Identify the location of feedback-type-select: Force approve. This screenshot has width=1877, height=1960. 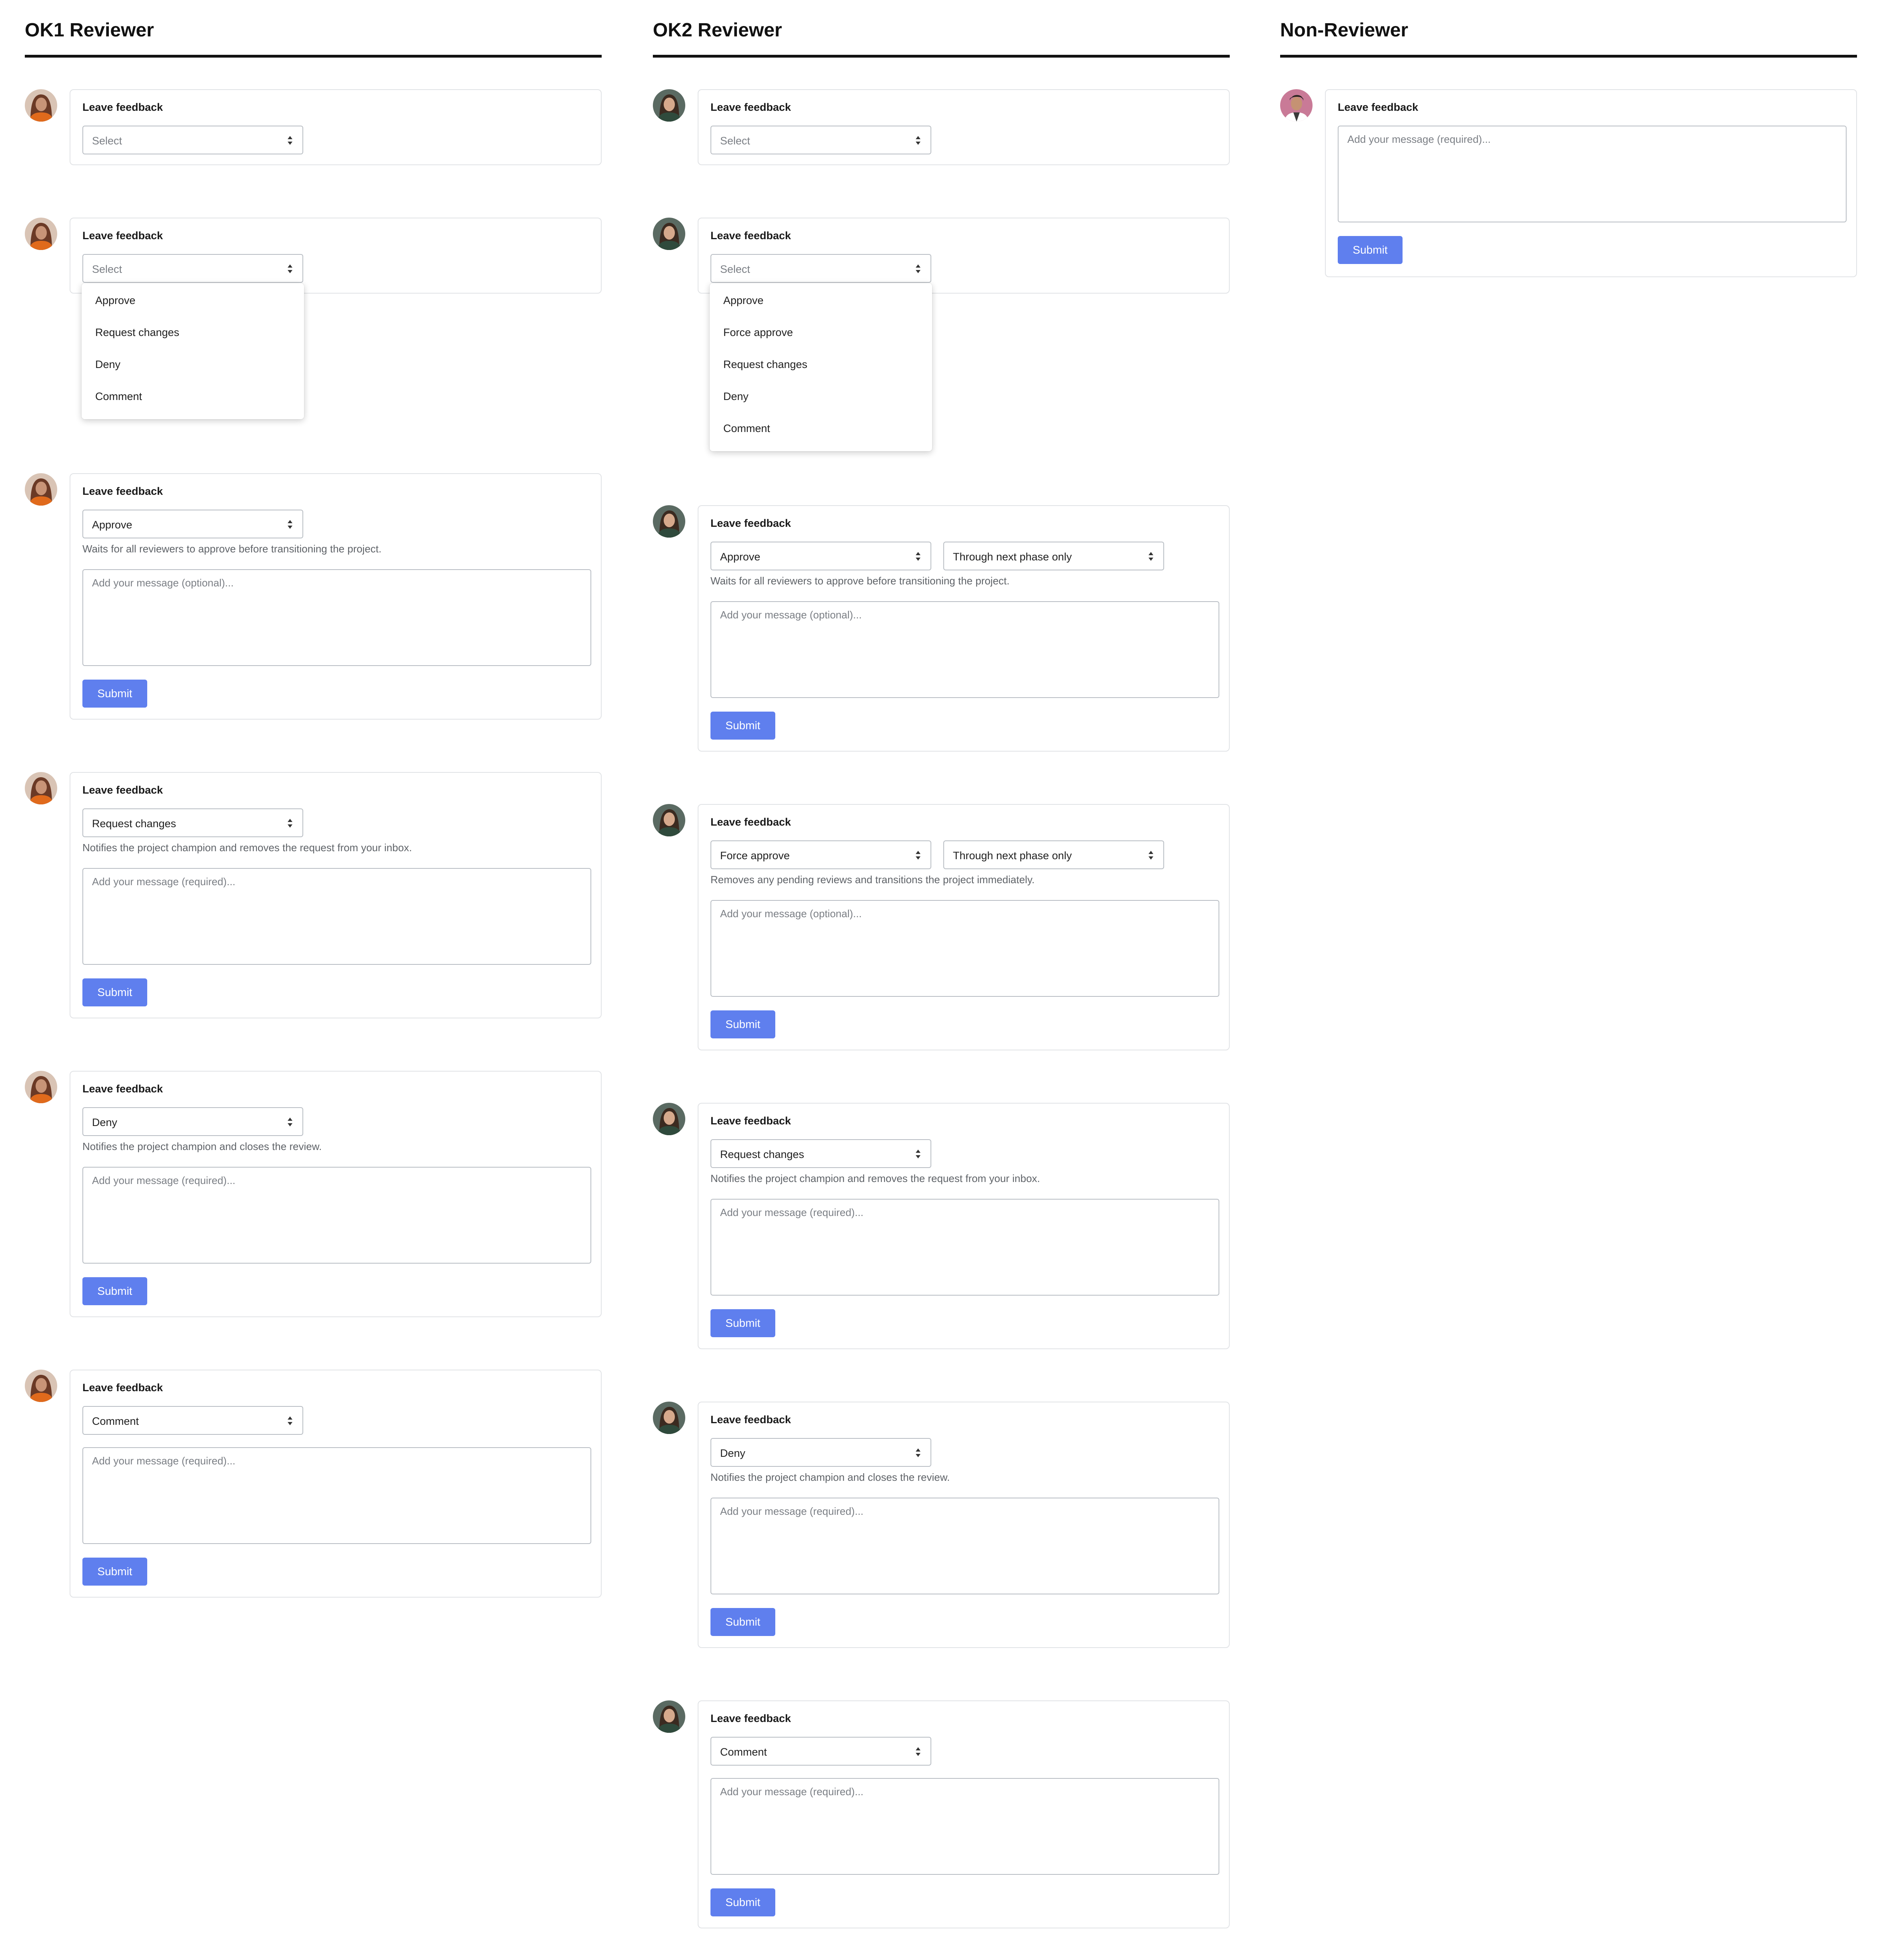
(820, 854).